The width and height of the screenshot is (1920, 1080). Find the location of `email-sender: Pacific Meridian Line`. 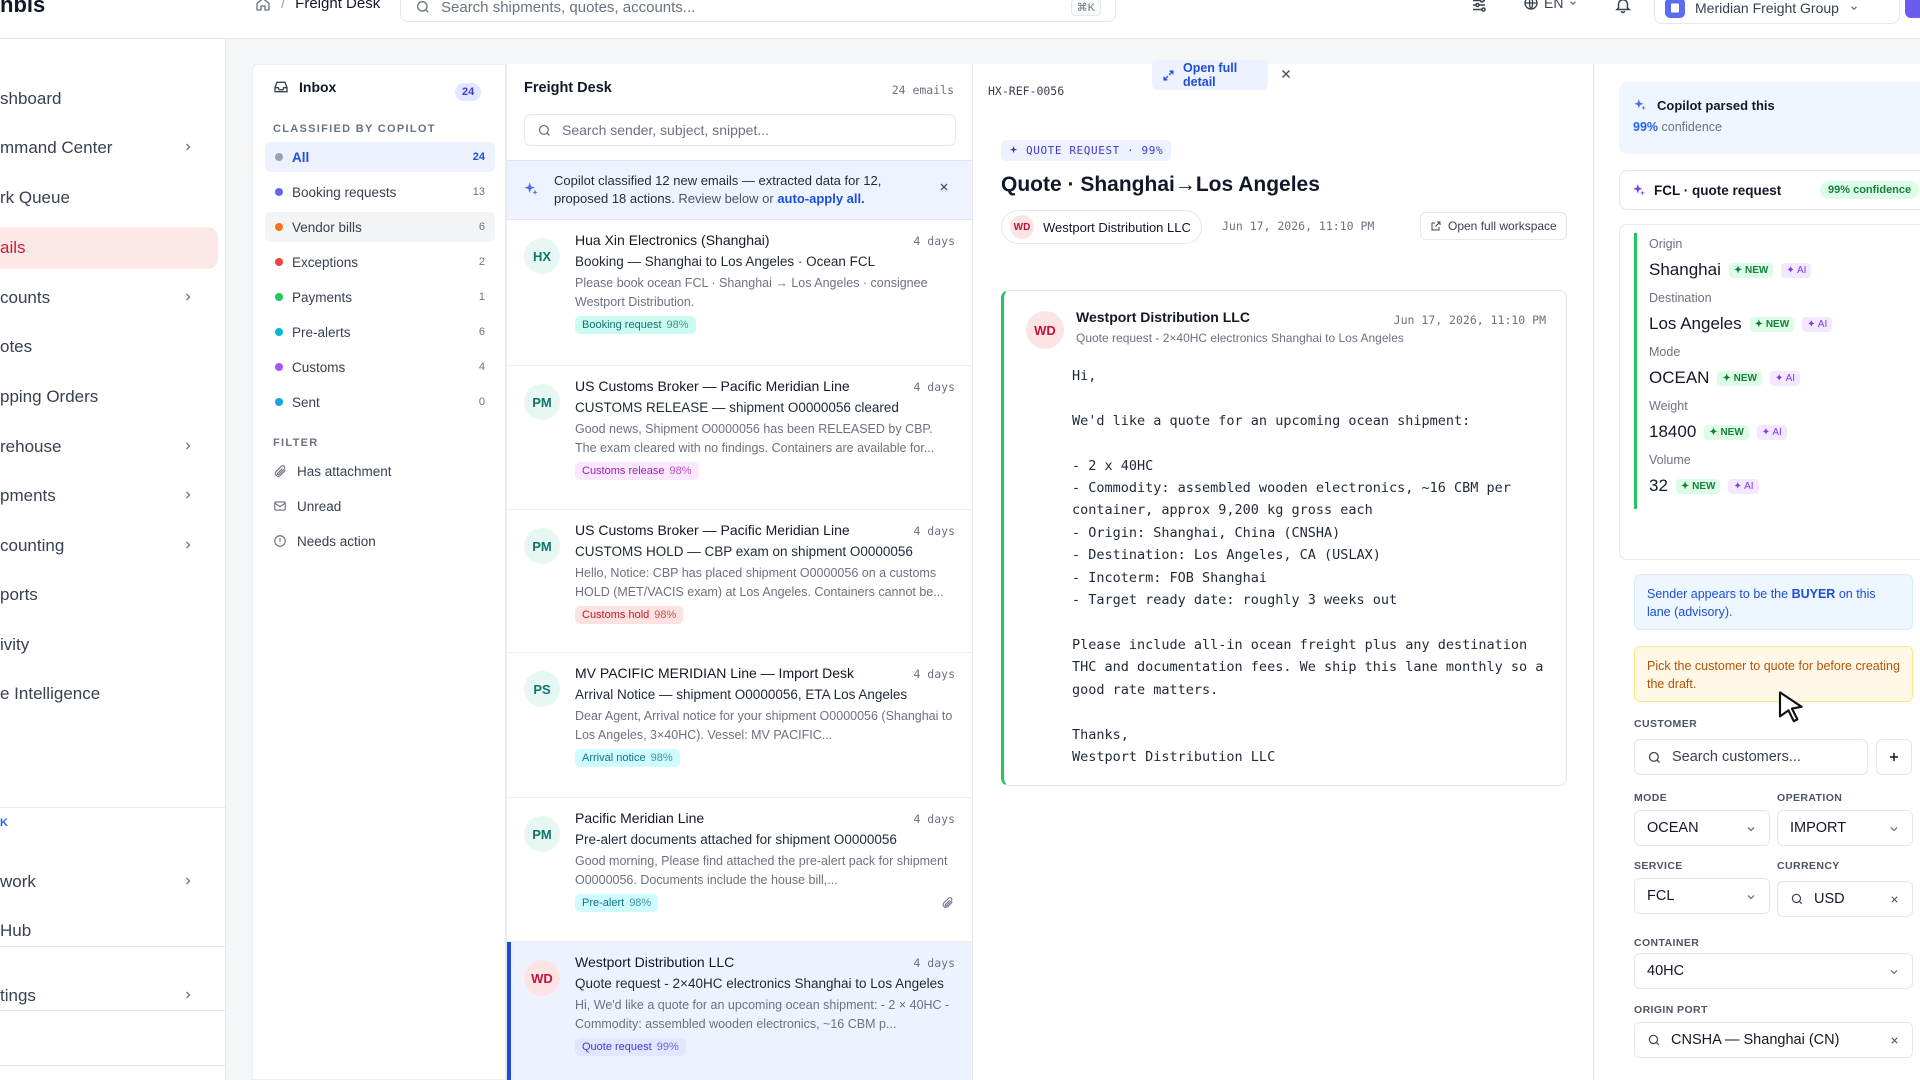

email-sender: Pacific Meridian Line is located at coordinates (640, 818).